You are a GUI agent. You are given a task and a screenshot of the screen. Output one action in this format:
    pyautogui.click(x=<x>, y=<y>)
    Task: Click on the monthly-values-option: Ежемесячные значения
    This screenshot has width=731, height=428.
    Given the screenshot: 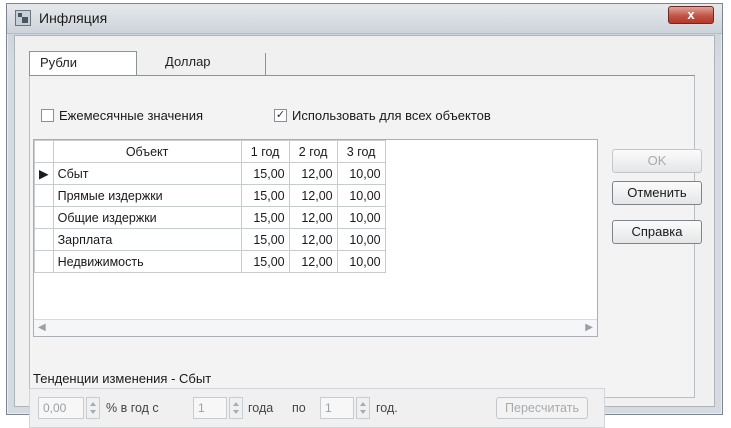 What is the action you would take?
    pyautogui.click(x=122, y=115)
    